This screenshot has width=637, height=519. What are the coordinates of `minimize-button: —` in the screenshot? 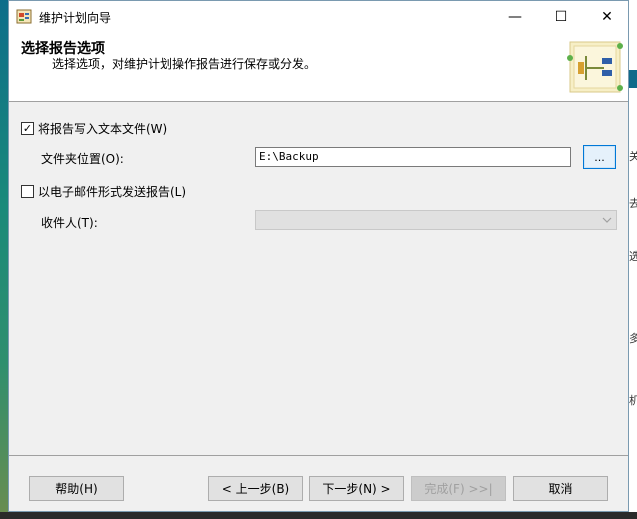 It's located at (515, 16).